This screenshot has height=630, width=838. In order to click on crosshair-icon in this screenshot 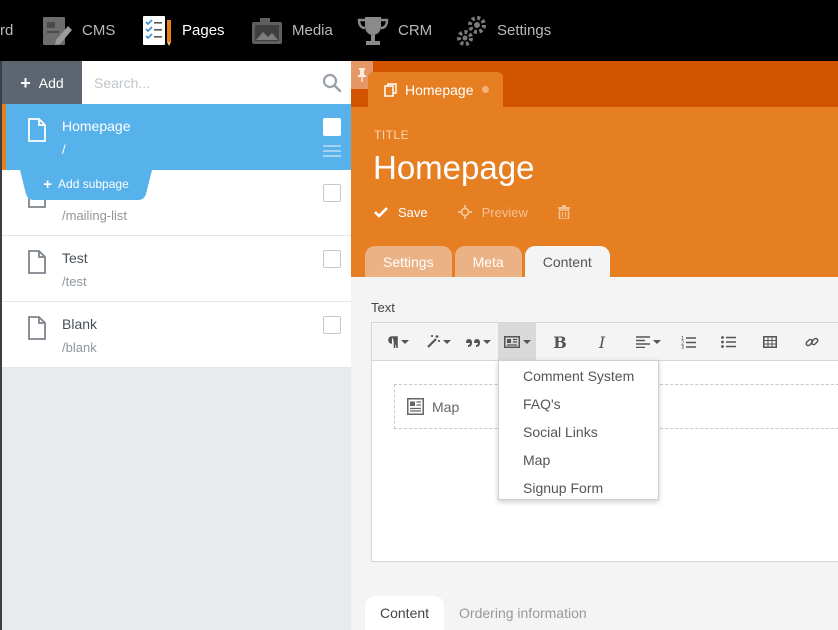, I will do `click(464, 212)`.